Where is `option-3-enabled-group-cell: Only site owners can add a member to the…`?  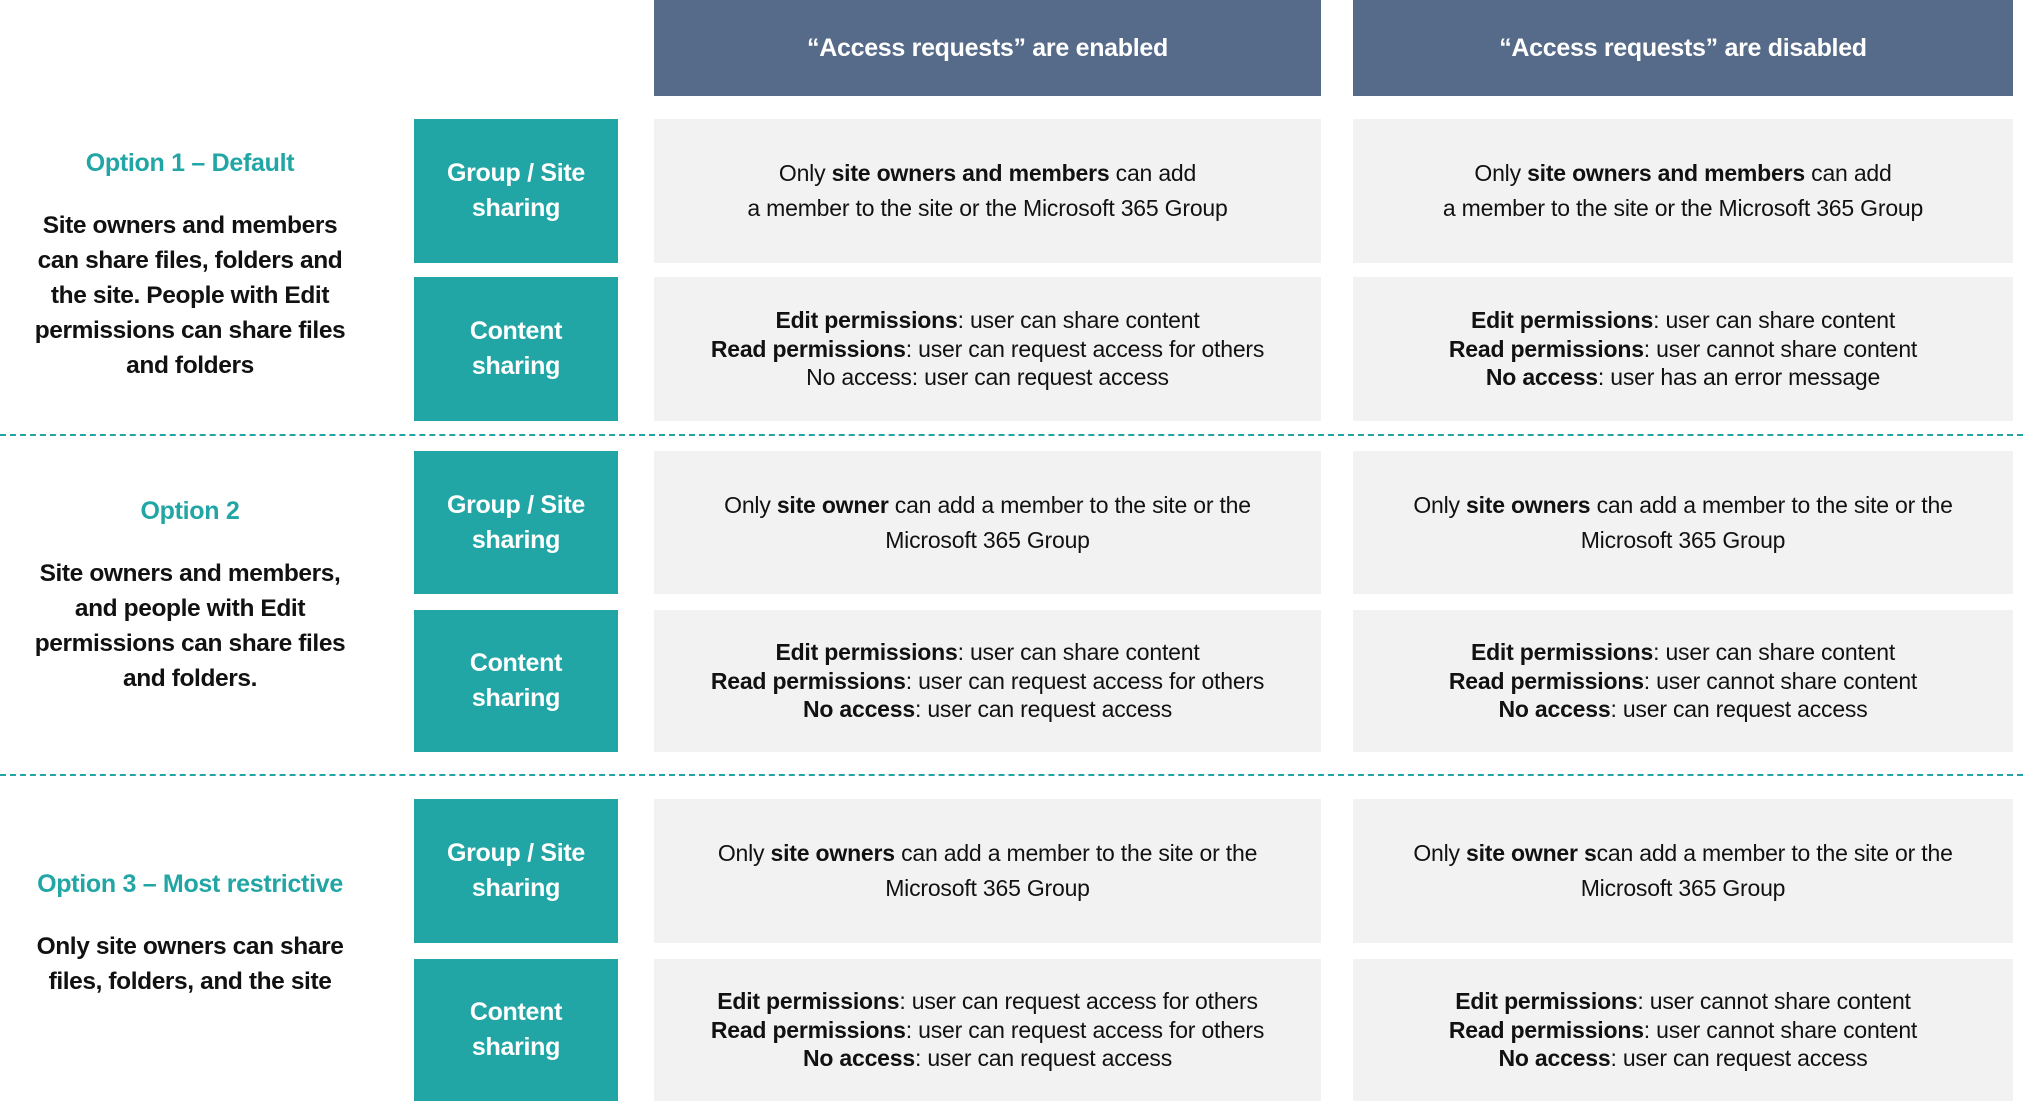 option-3-enabled-group-cell: Only site owners can add a member to the… is located at coordinates (987, 871).